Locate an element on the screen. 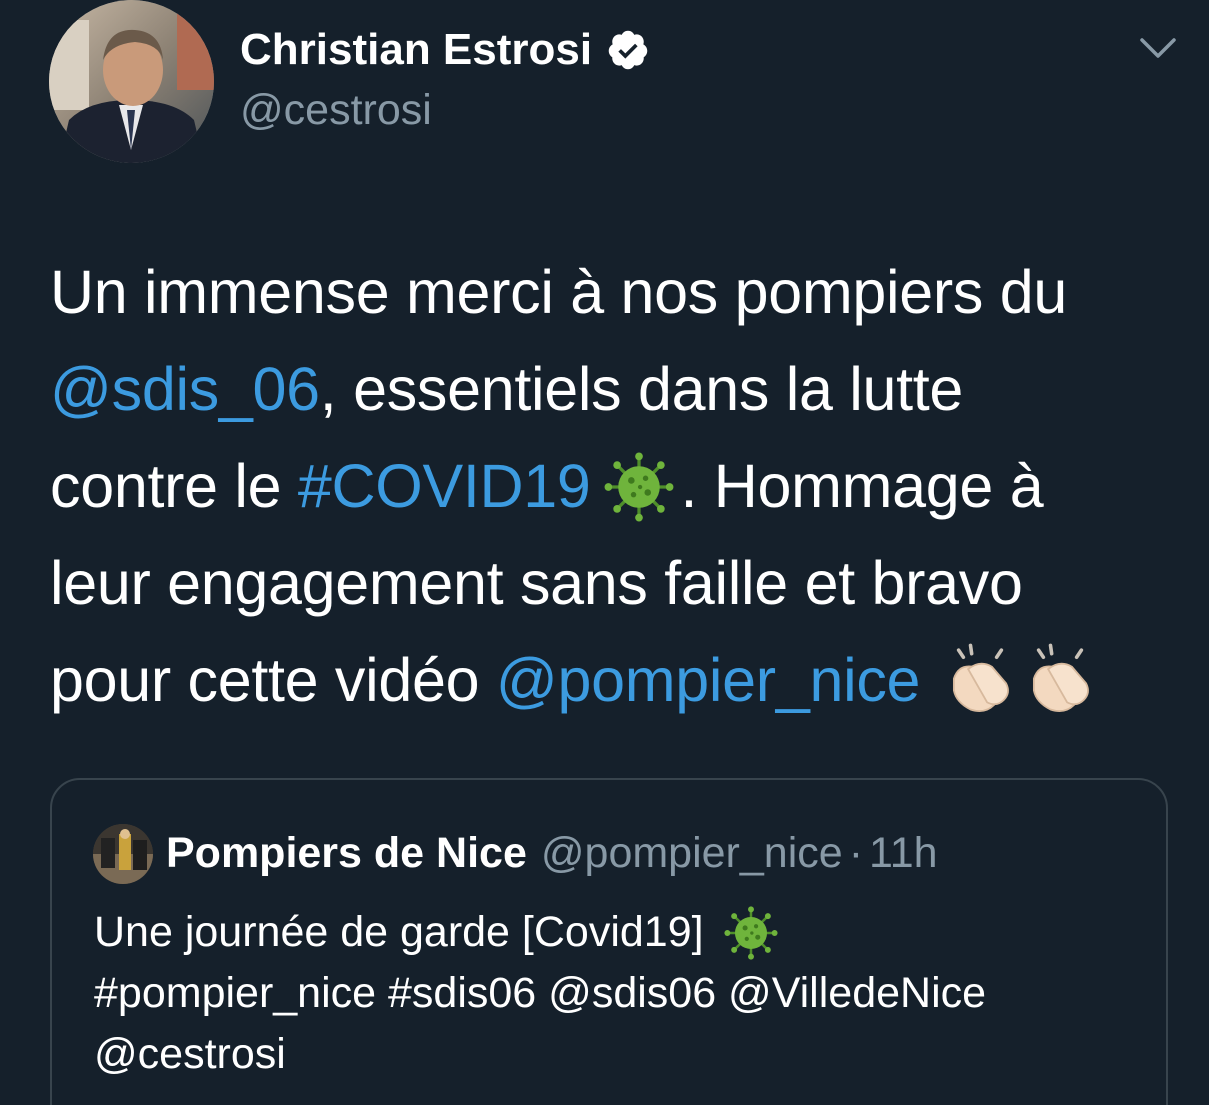 The image size is (1209, 1105). tweet-text-segment: contre le is located at coordinates (174, 486).